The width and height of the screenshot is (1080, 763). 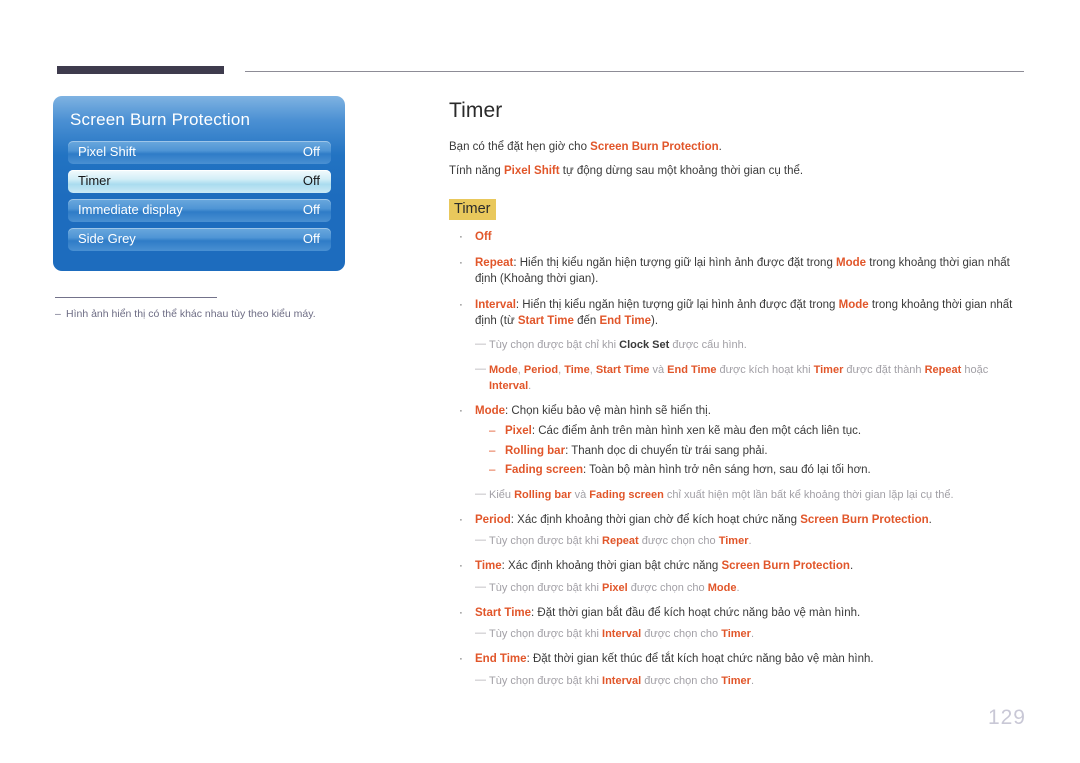 I want to click on section-heading-chip: Timer, so click(x=472, y=209).